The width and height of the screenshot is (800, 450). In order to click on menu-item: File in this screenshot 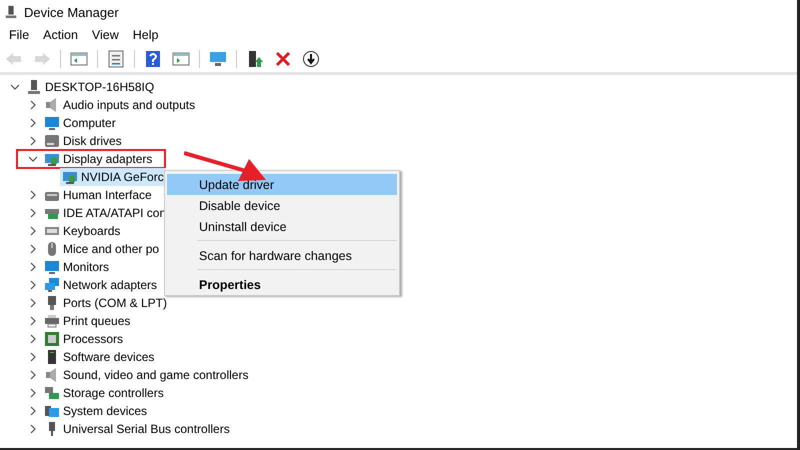, I will do `click(19, 35)`.